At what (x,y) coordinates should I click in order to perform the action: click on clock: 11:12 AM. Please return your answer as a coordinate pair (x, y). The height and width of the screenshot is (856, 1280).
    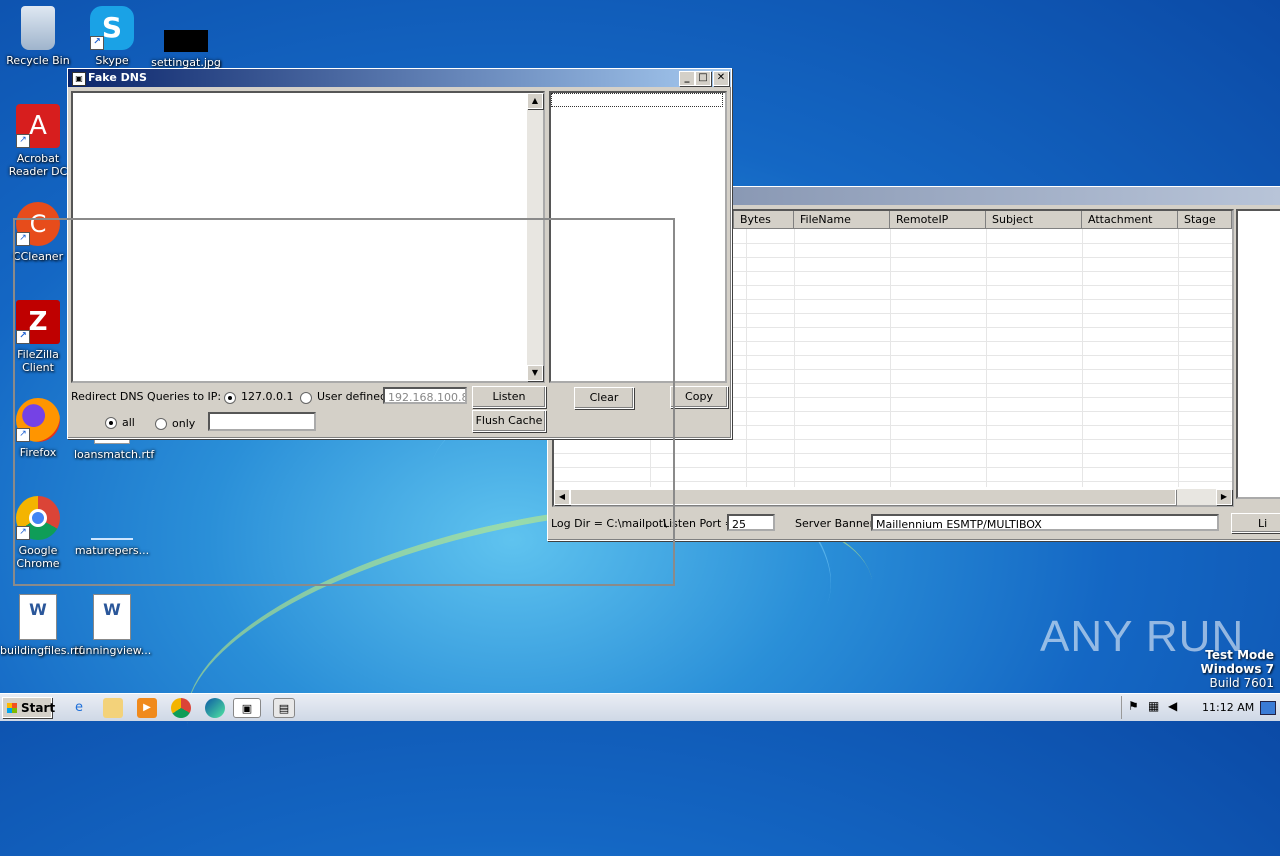
    Looking at the image, I should click on (1228, 707).